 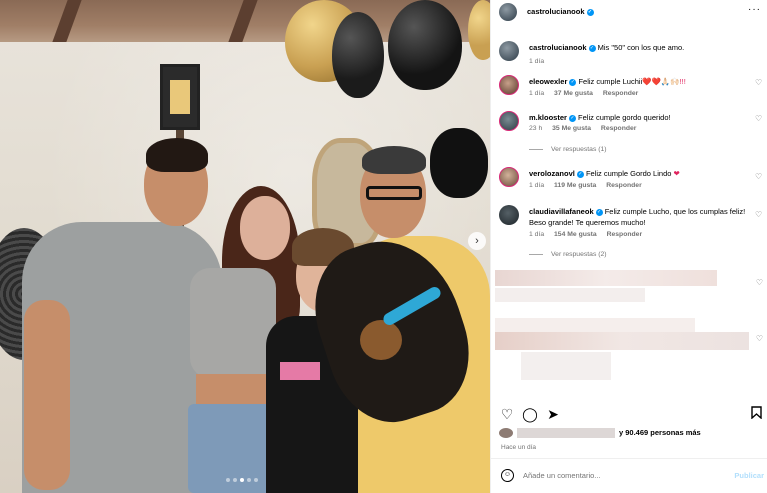 I want to click on caption-username: castrolucianook, so click(x=558, y=47).